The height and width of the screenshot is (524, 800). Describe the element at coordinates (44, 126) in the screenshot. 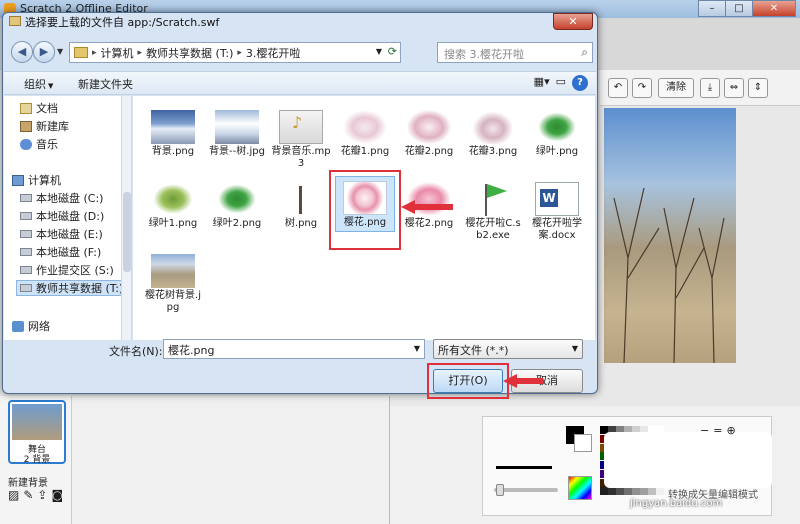

I see `nav-item-new-library: 新建库` at that location.